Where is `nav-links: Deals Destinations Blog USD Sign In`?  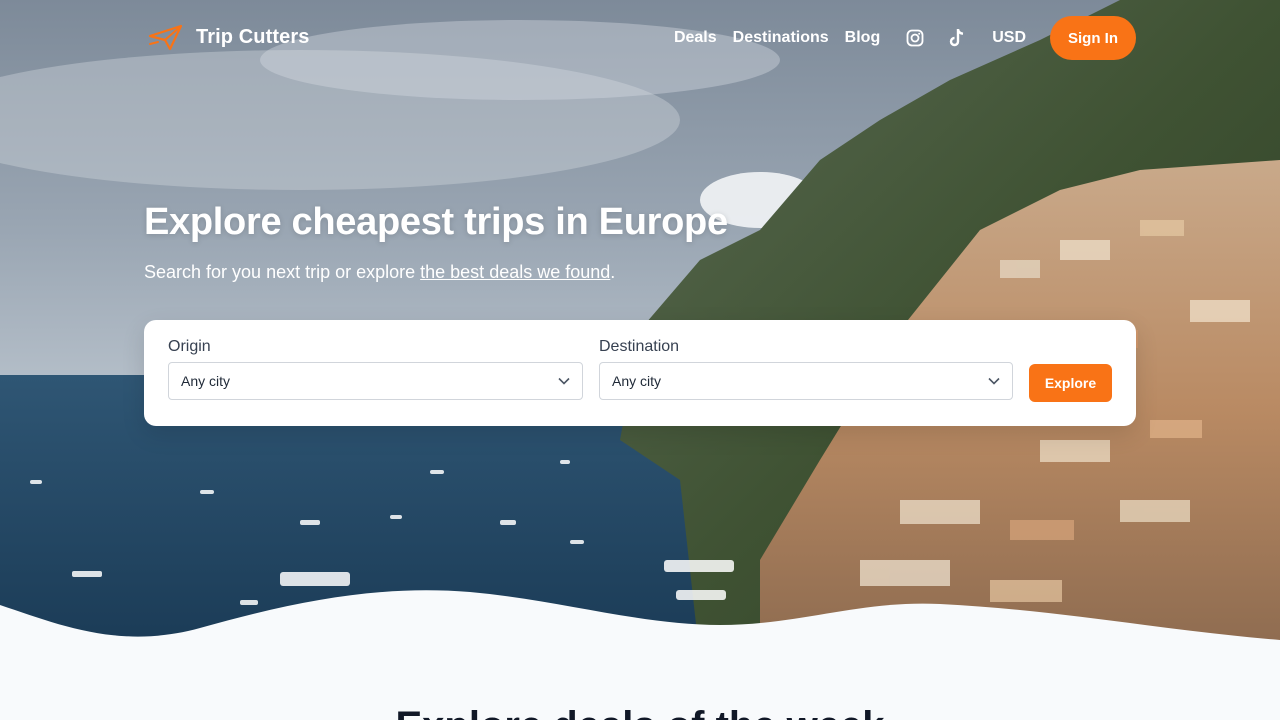
nav-links: Deals Destinations Blog USD Sign In is located at coordinates (897, 38).